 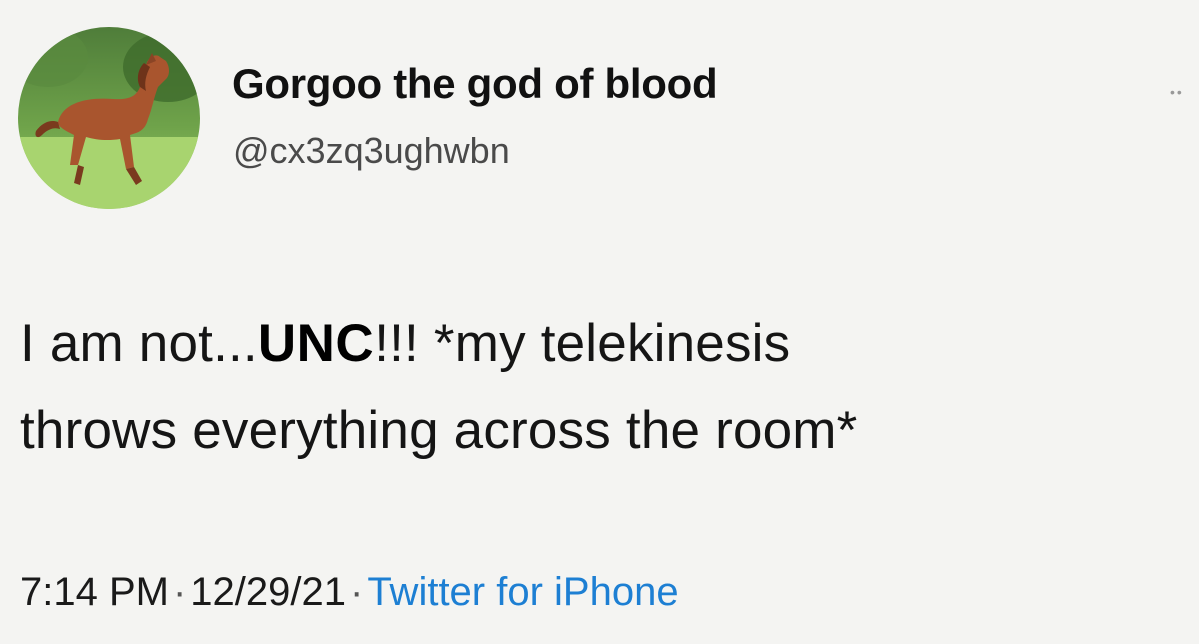 I want to click on tweet-time: 7:14 PM, so click(x=94, y=592).